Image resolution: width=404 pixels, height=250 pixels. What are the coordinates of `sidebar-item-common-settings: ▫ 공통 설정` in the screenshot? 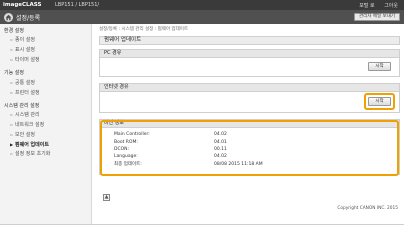 It's located at (45, 82).